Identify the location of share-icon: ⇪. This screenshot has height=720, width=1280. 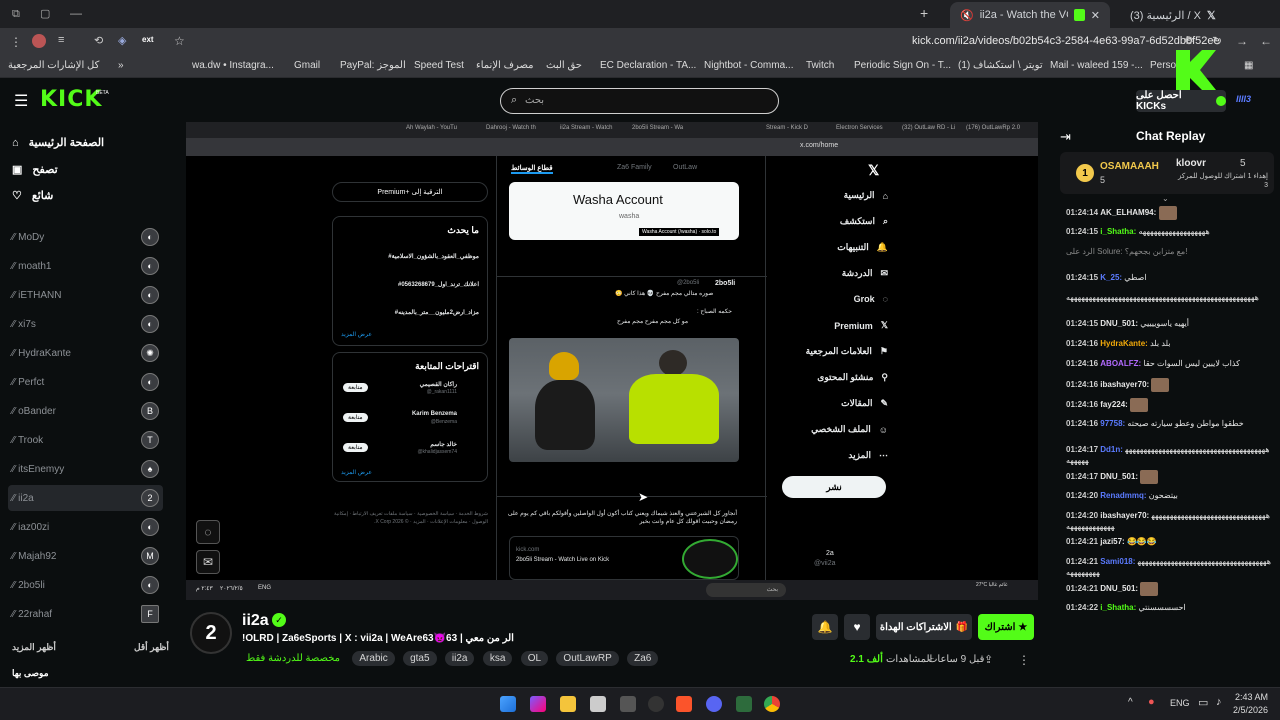
(988, 659).